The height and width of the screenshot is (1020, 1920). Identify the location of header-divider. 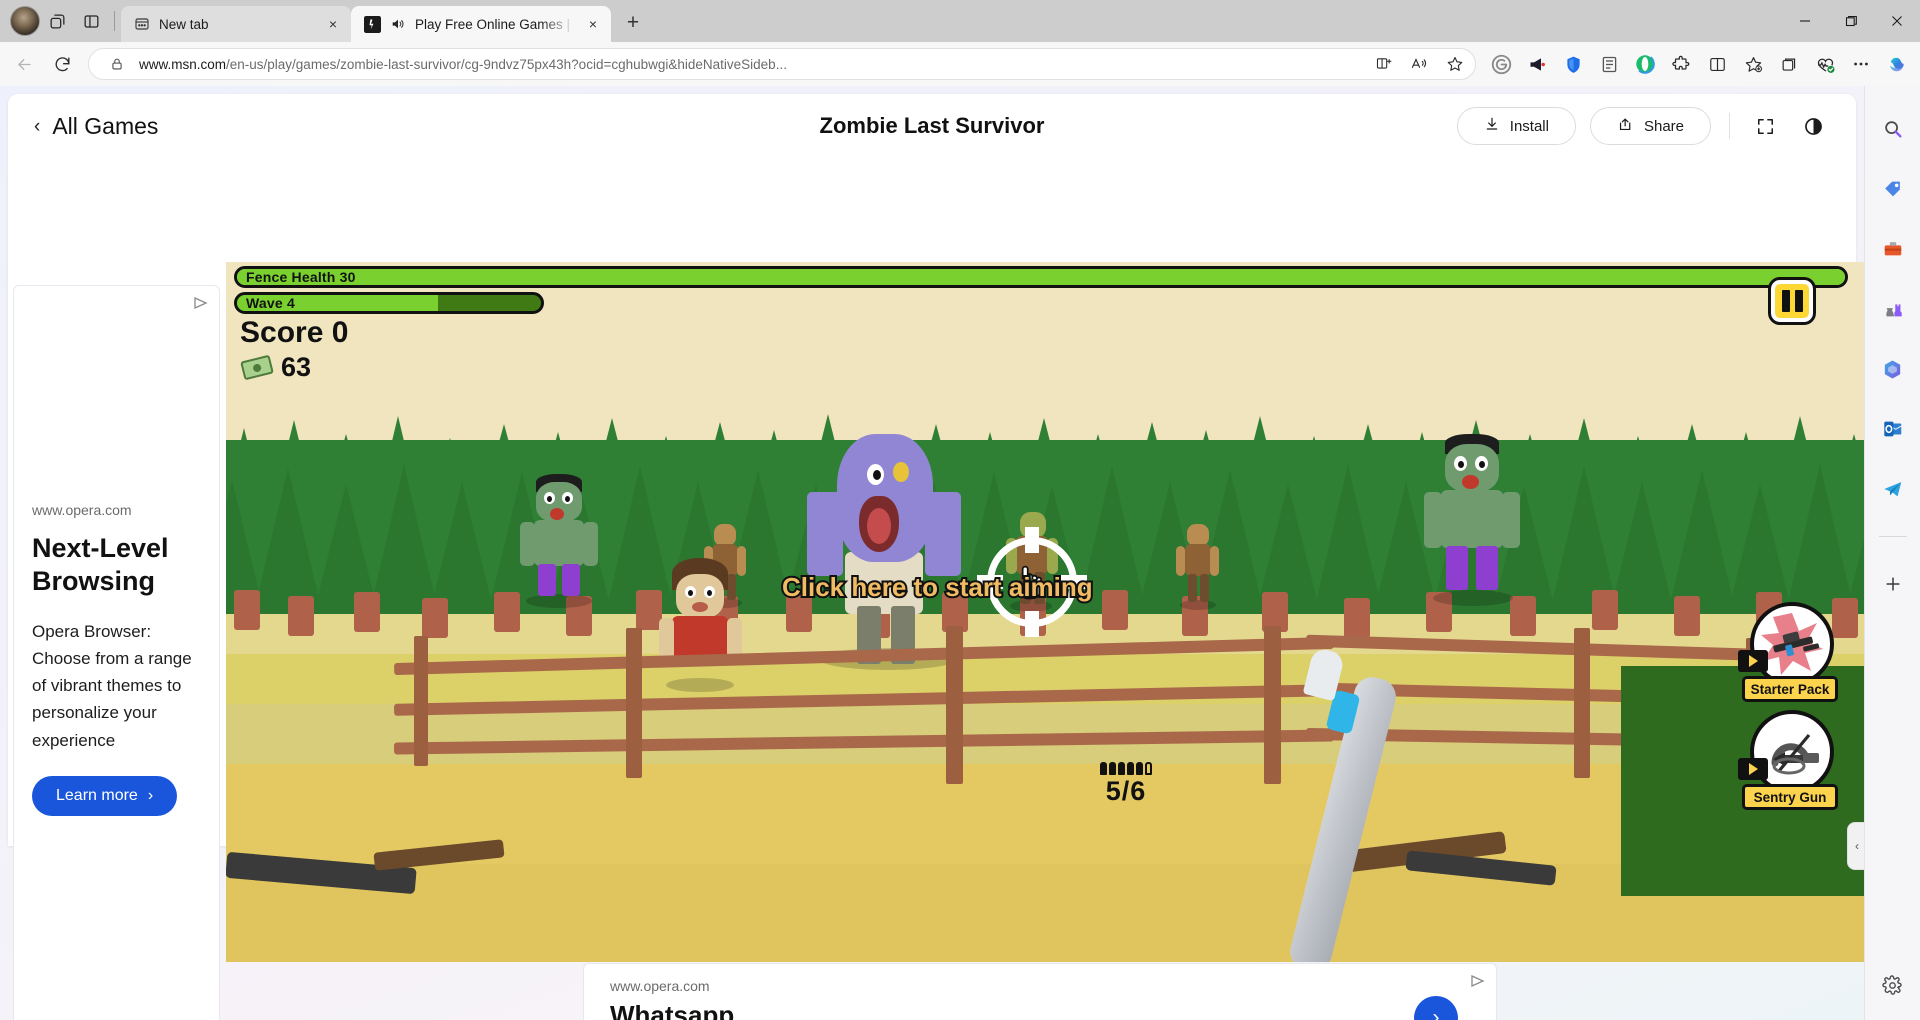
(1729, 126).